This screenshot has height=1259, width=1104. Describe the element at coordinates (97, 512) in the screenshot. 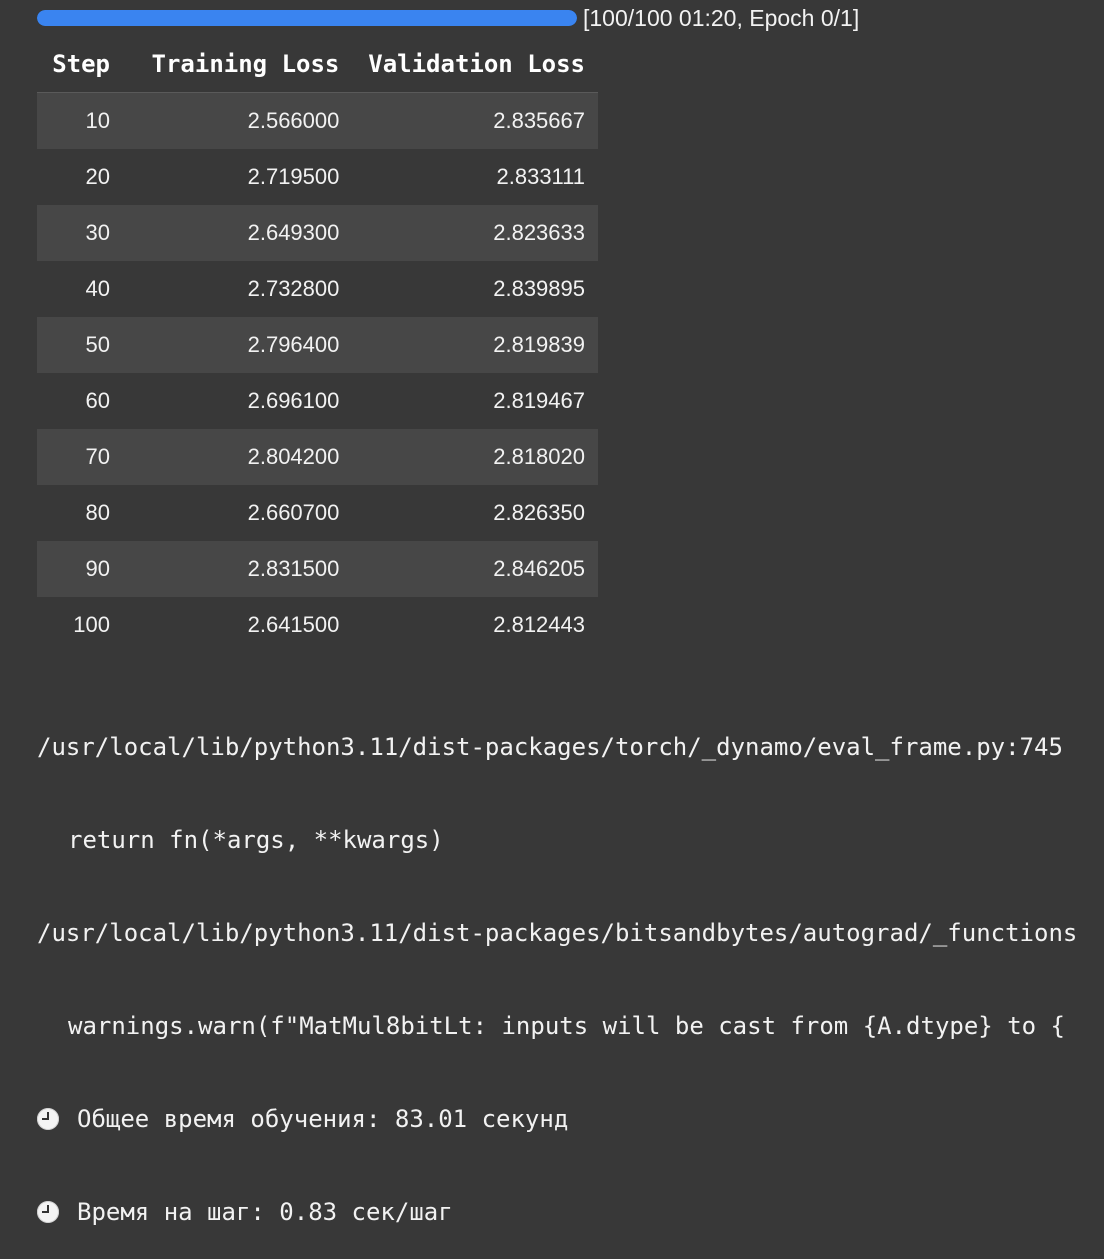

I see `cell-step: 80` at that location.